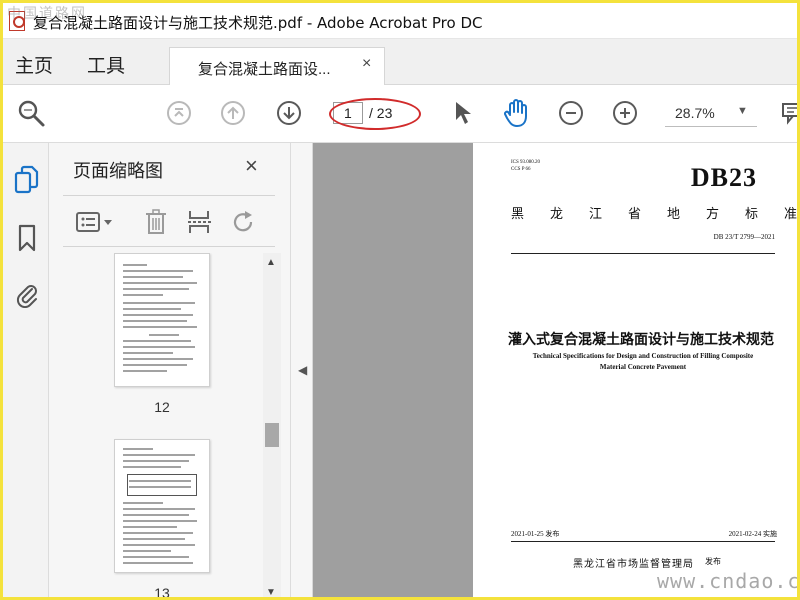 The width and height of the screenshot is (800, 600). I want to click on tab-home: 主页, so click(34, 64).